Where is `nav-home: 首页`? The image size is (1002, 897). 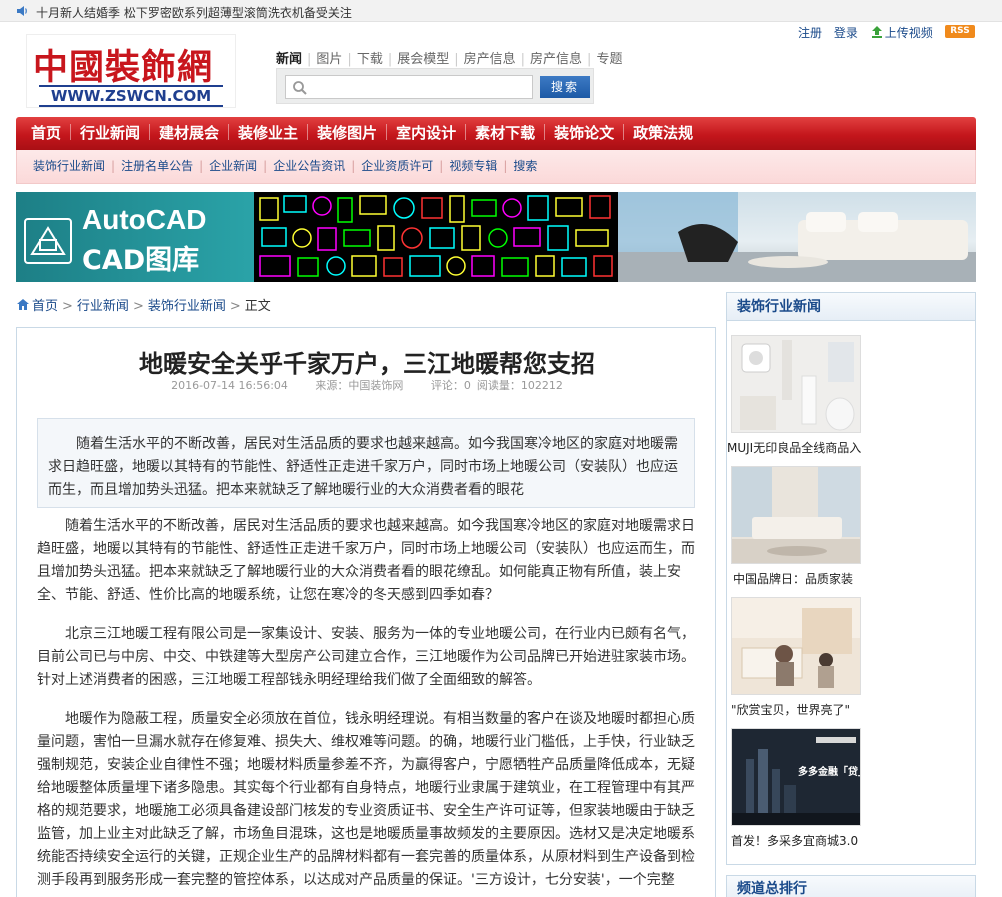
nav-home: 首页 is located at coordinates (46, 133).